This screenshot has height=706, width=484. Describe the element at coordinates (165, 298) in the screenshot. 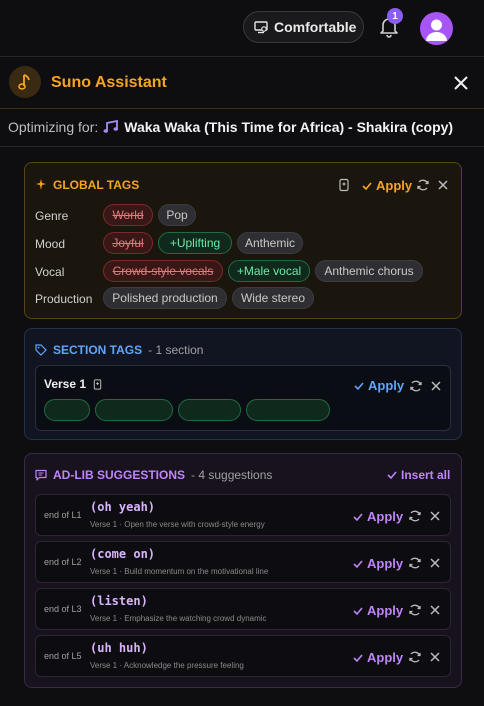

I see `tag: Polished production` at that location.